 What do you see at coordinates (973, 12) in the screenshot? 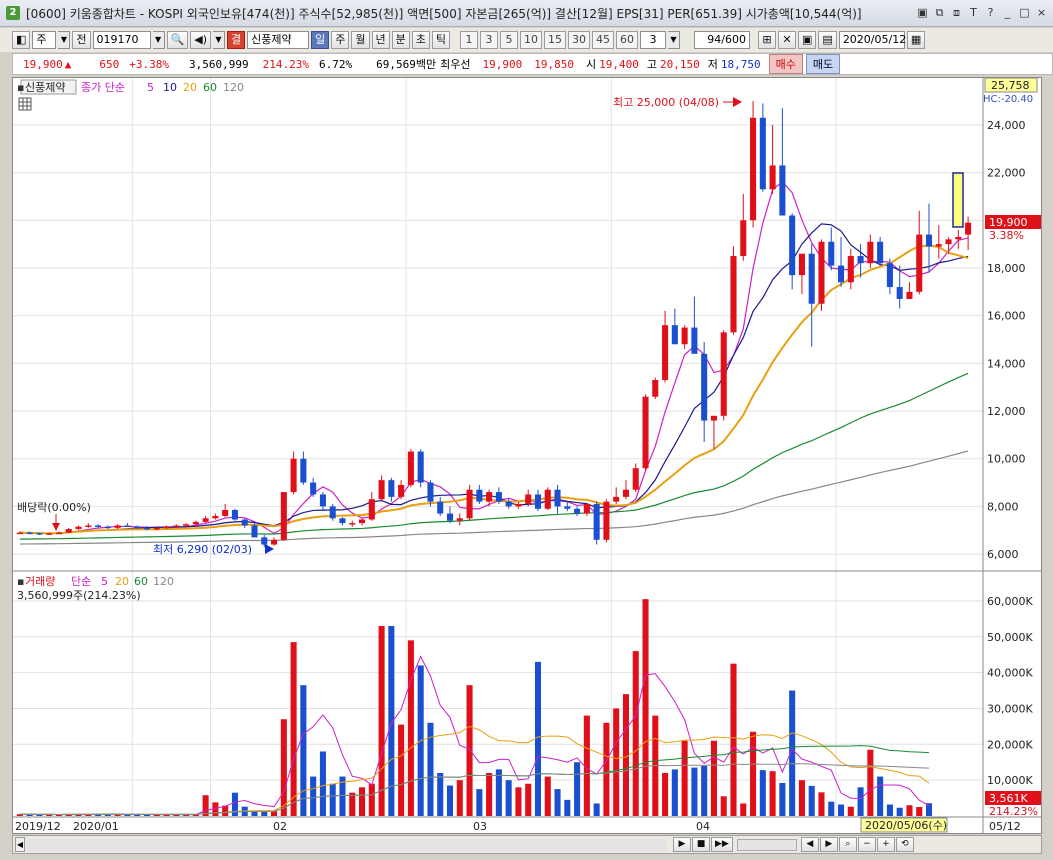
I see `text-icon: T` at bounding box center [973, 12].